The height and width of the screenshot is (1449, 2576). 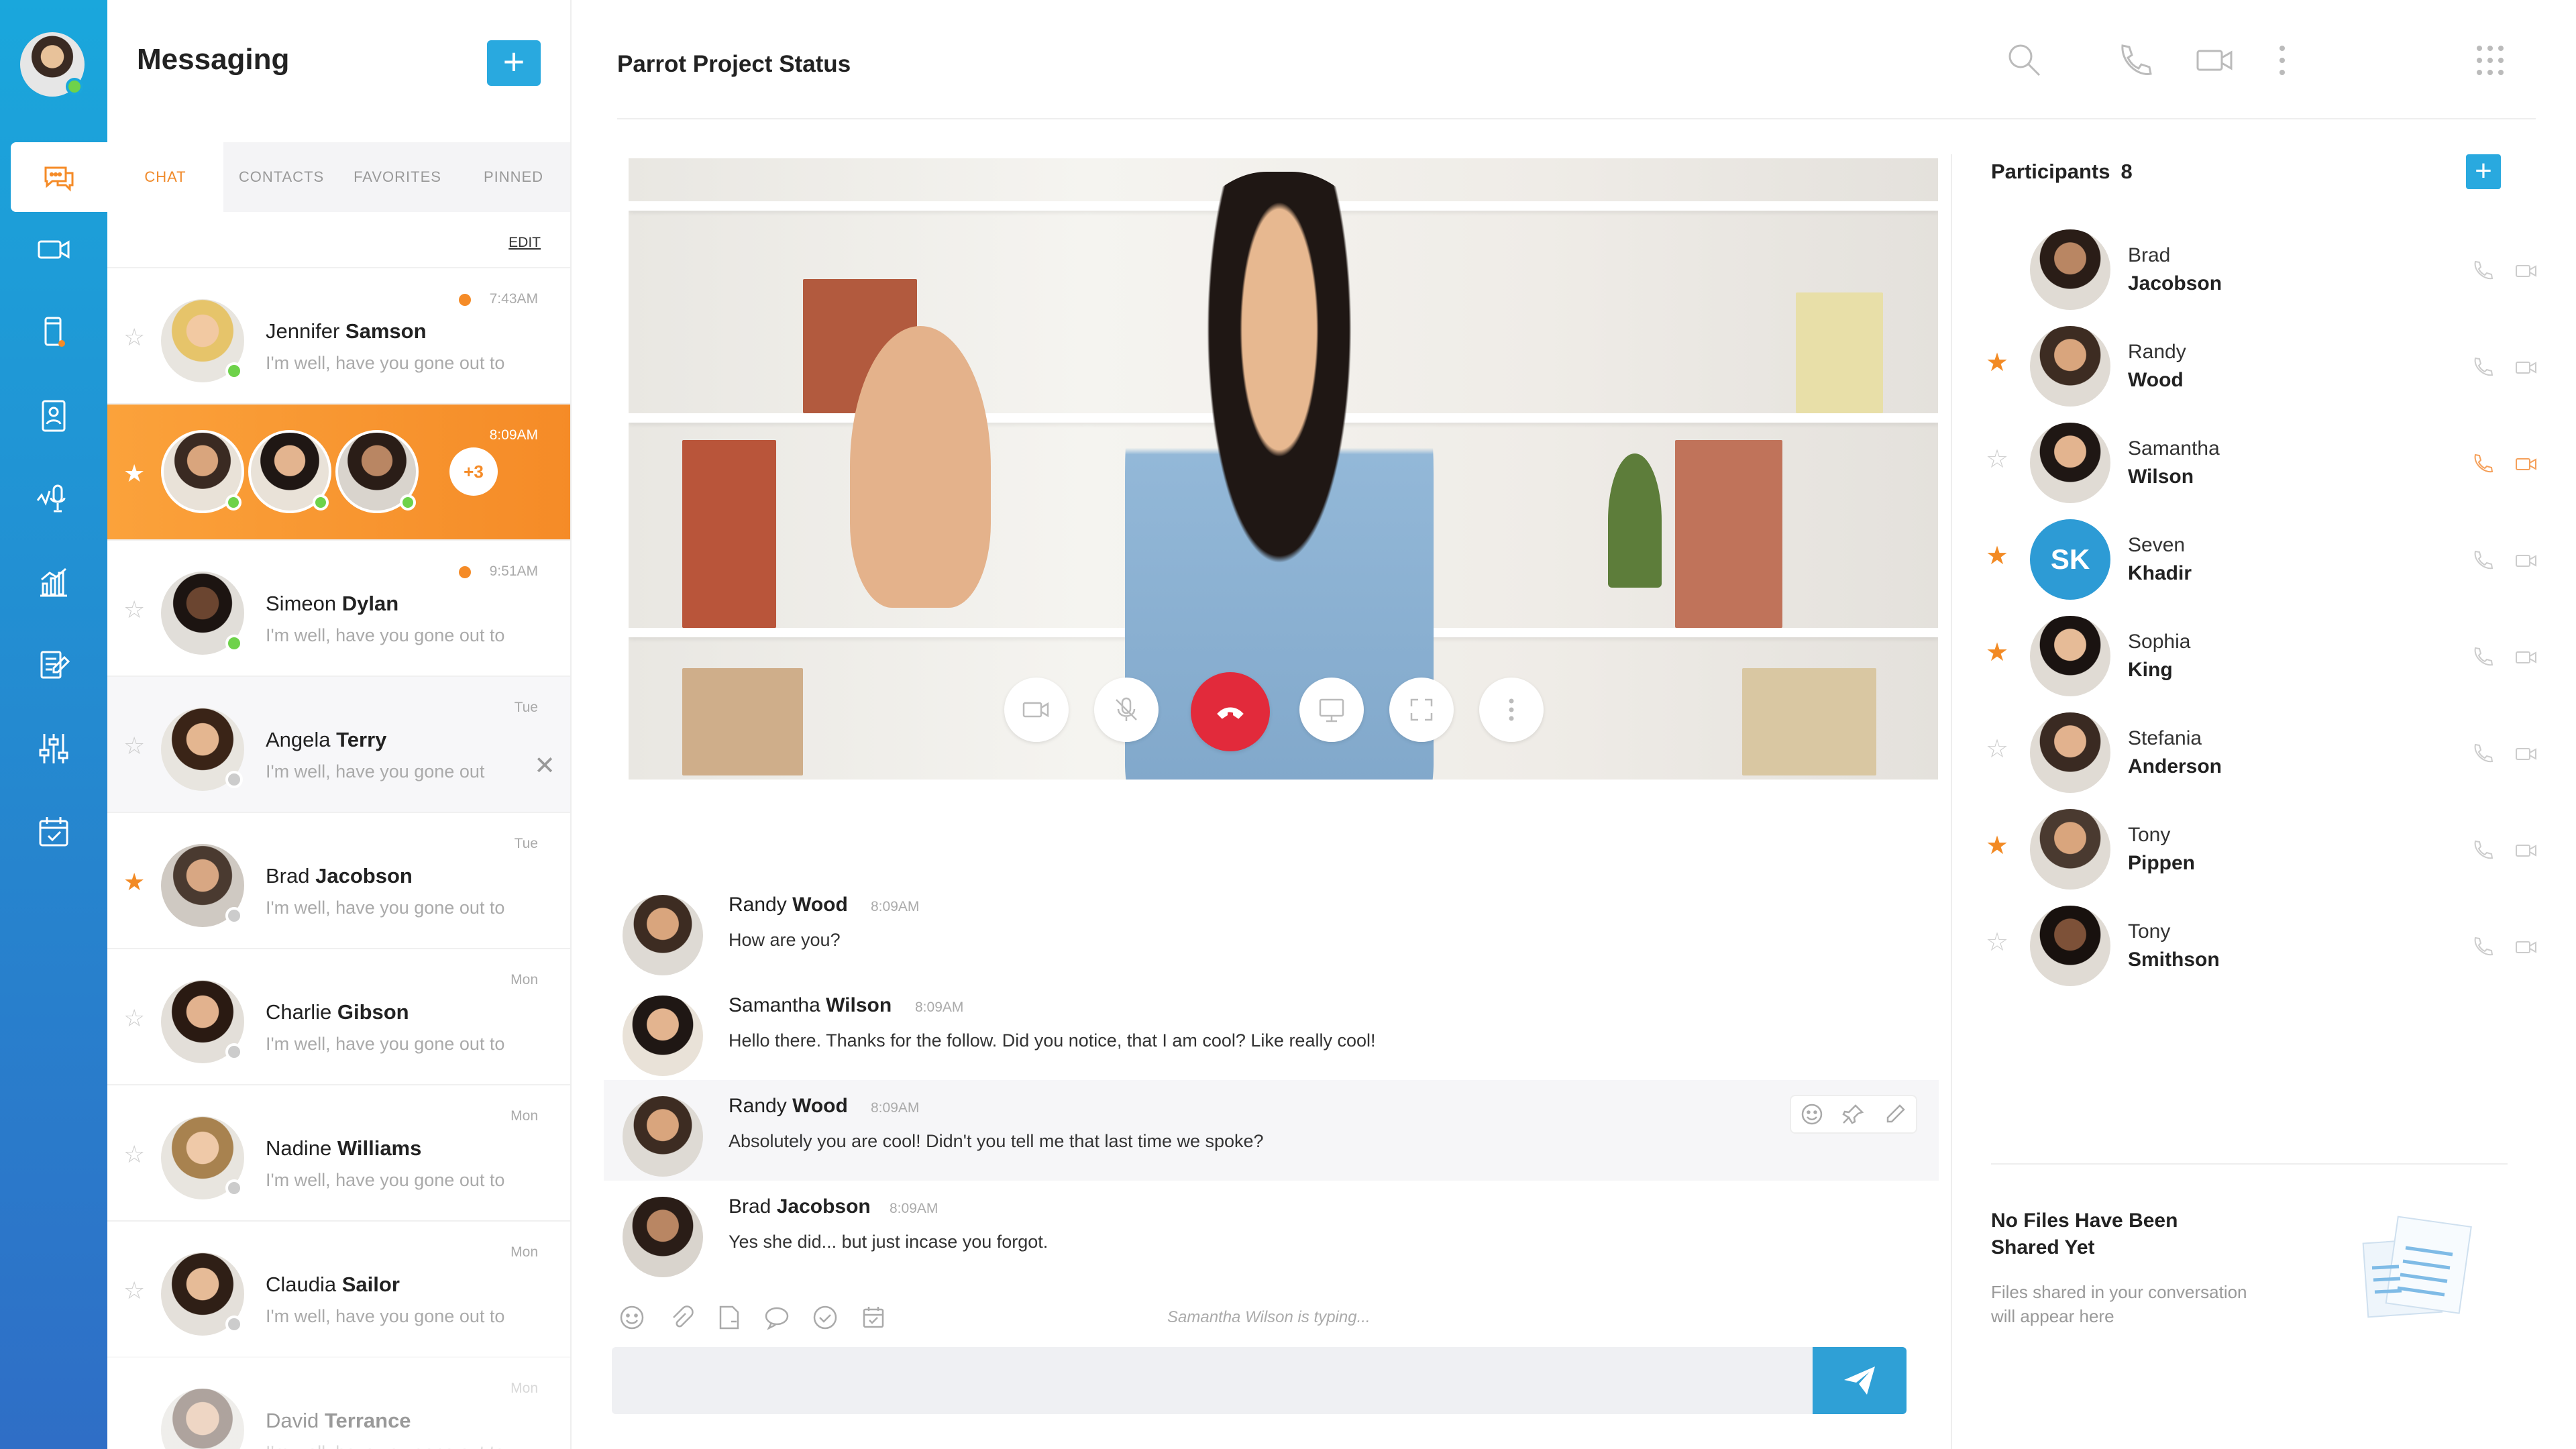 What do you see at coordinates (524, 1252) in the screenshot?
I see `message-time: Mon` at bounding box center [524, 1252].